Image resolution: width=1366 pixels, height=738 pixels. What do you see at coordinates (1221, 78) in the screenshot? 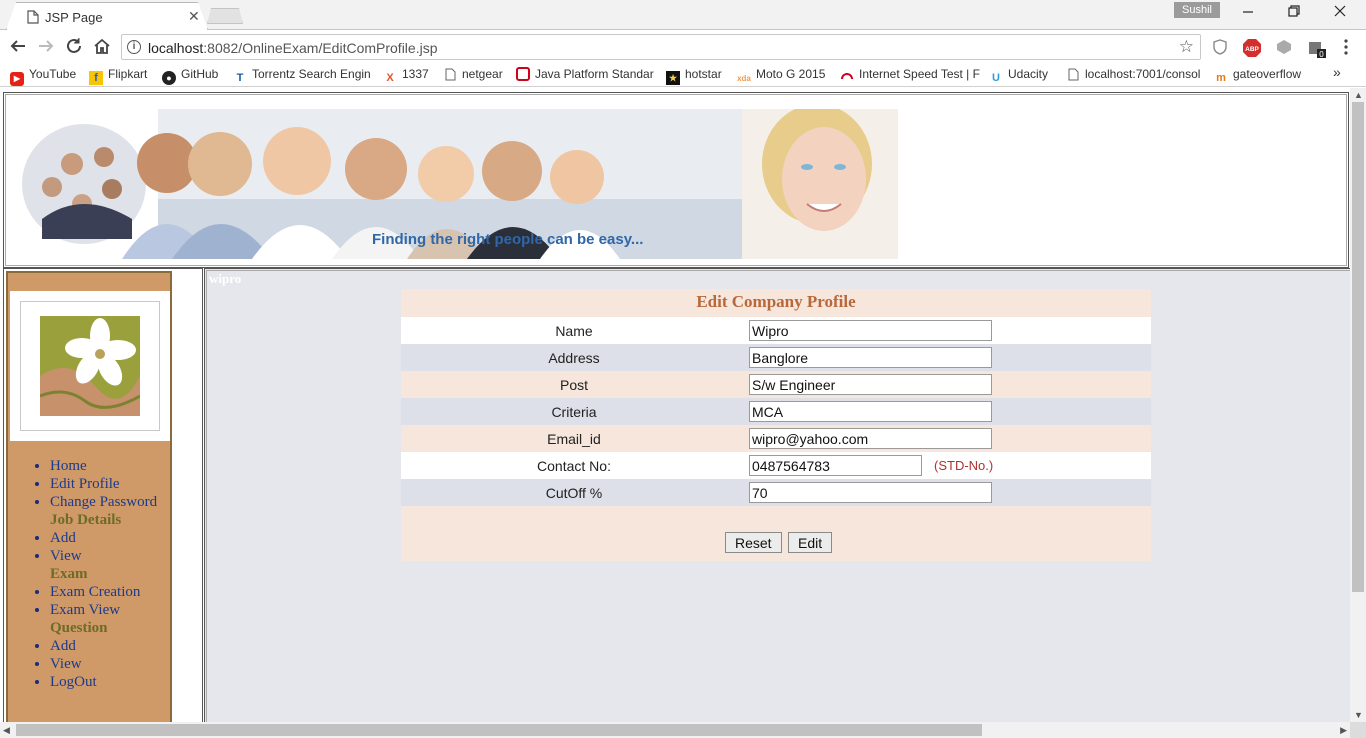
I see `gateoverflow-icon: m` at bounding box center [1221, 78].